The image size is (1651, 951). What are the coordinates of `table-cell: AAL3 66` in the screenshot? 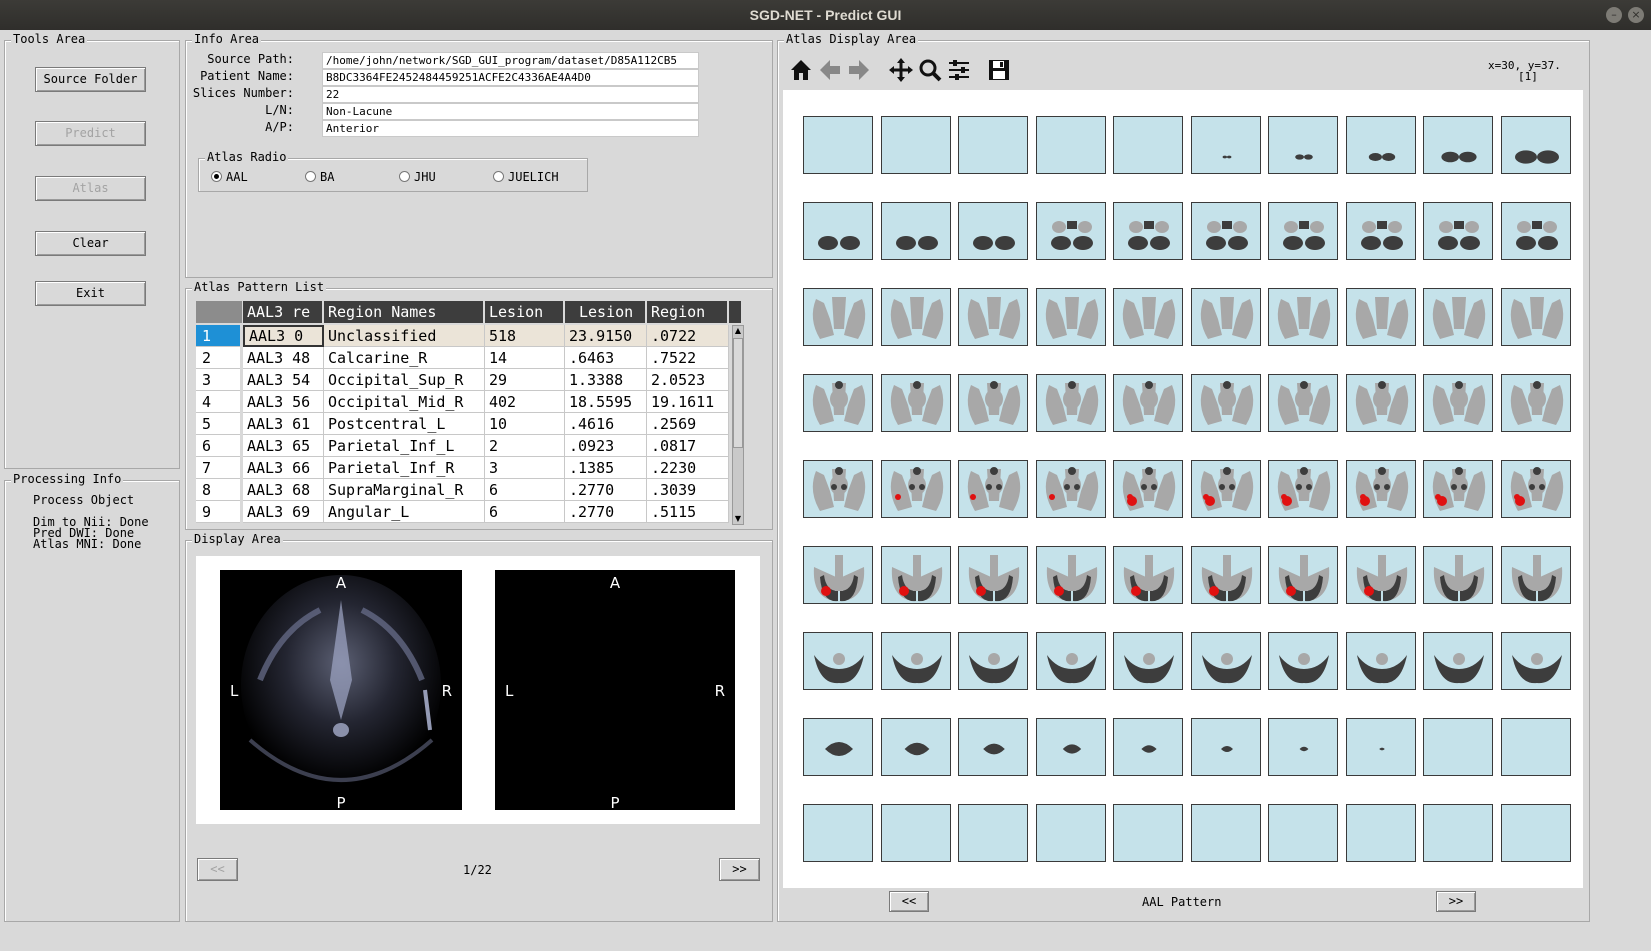 It's located at (283, 468).